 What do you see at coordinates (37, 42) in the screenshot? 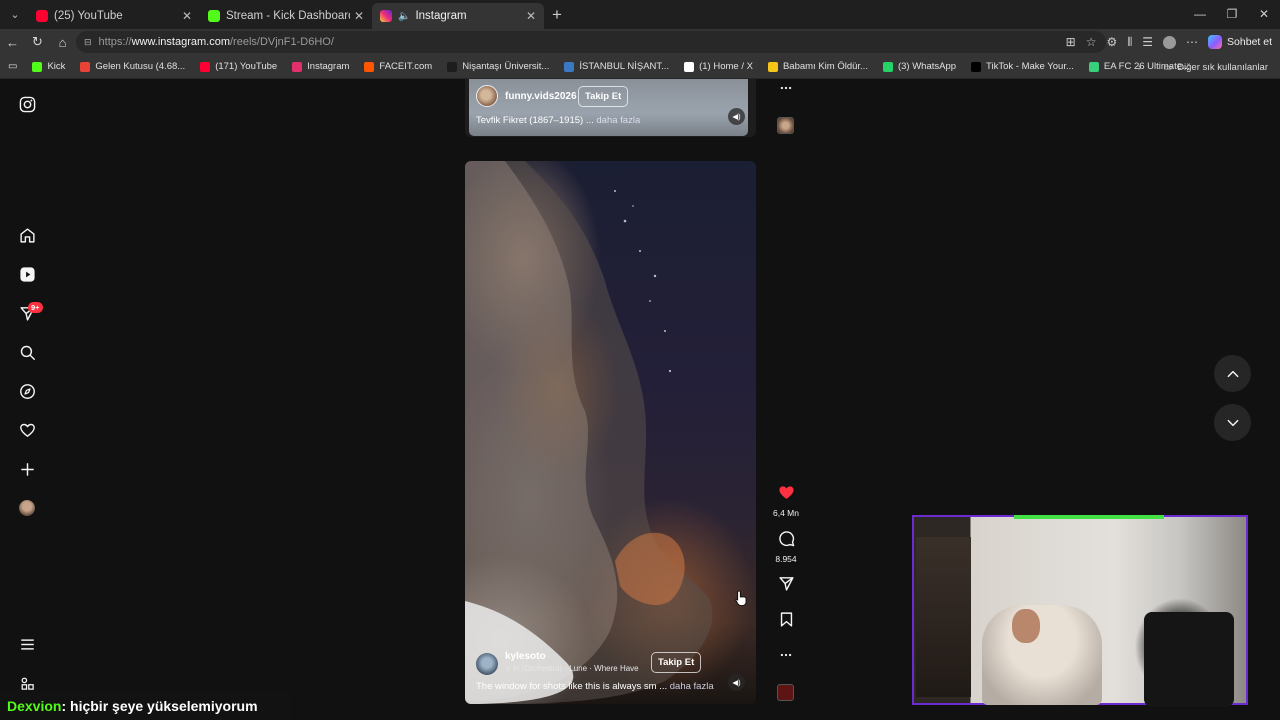
I see `refresh-button: ↻` at bounding box center [37, 42].